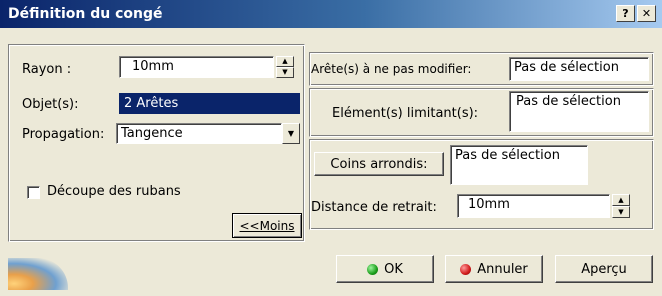  I want to click on rayon-input: 10mm, so click(196, 67).